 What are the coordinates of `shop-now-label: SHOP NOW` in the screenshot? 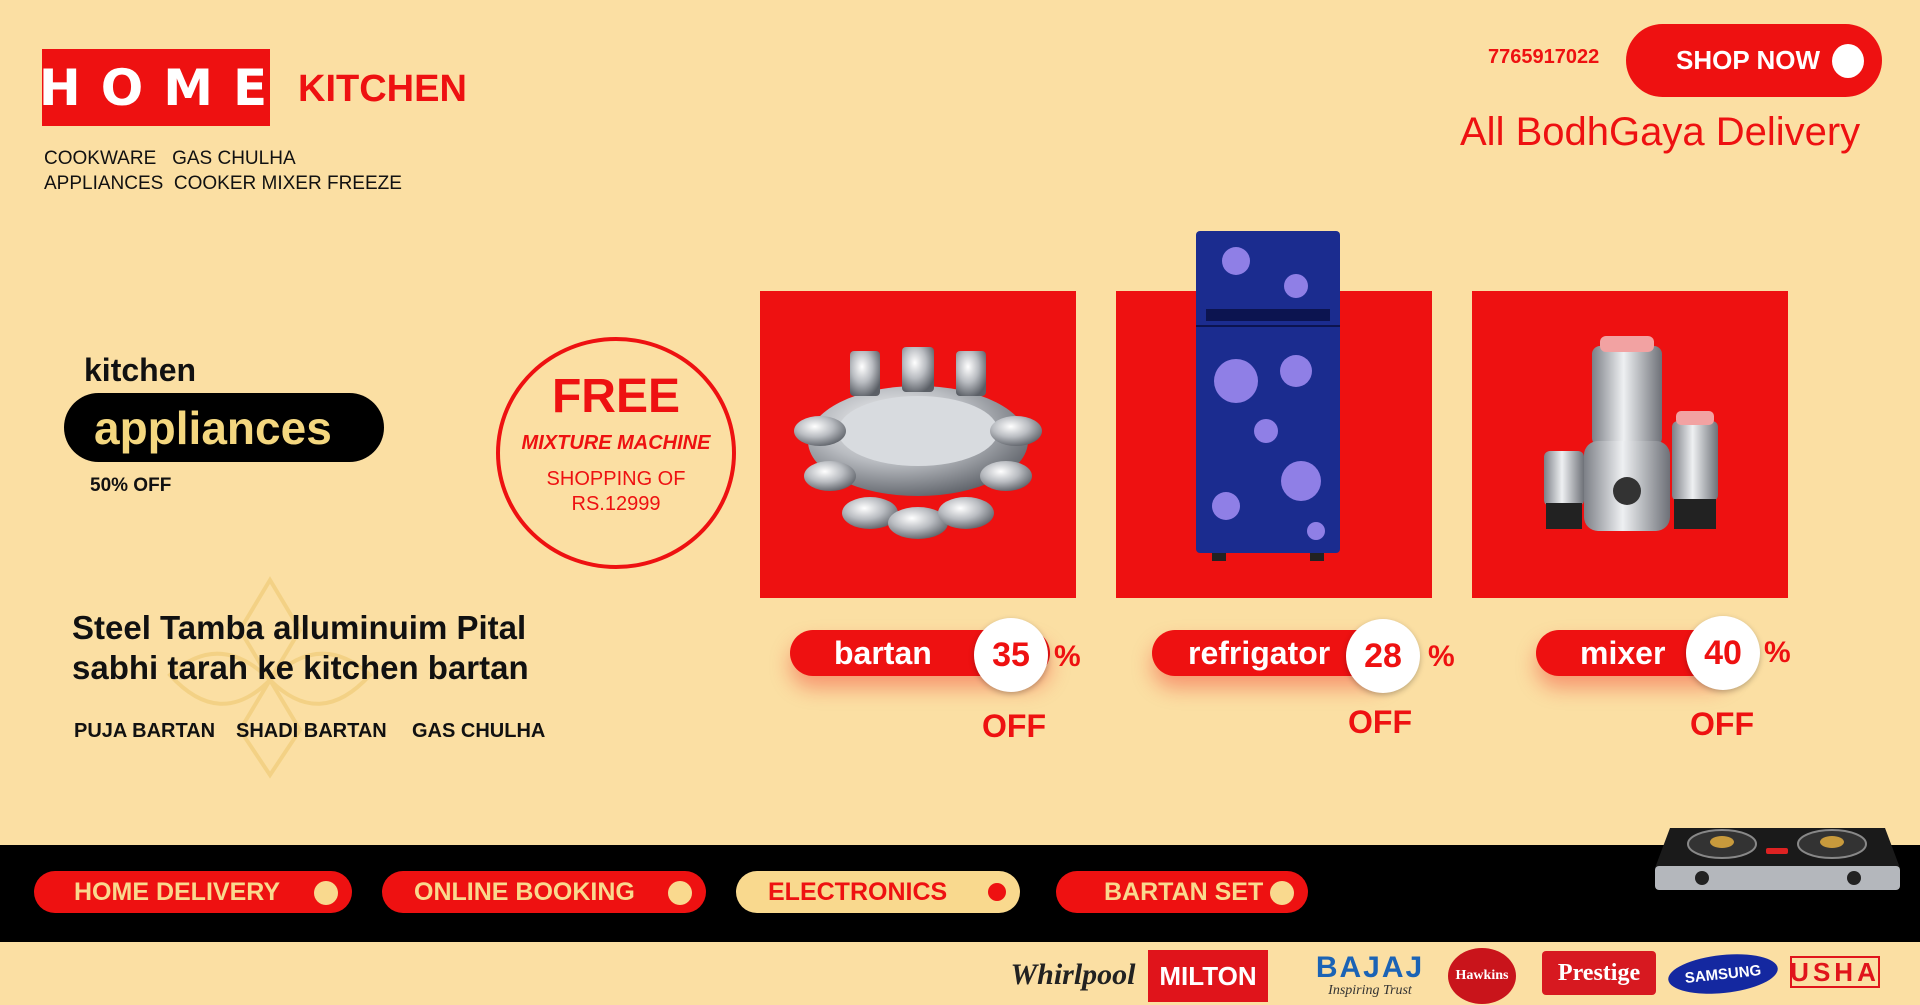 It's located at (1748, 60).